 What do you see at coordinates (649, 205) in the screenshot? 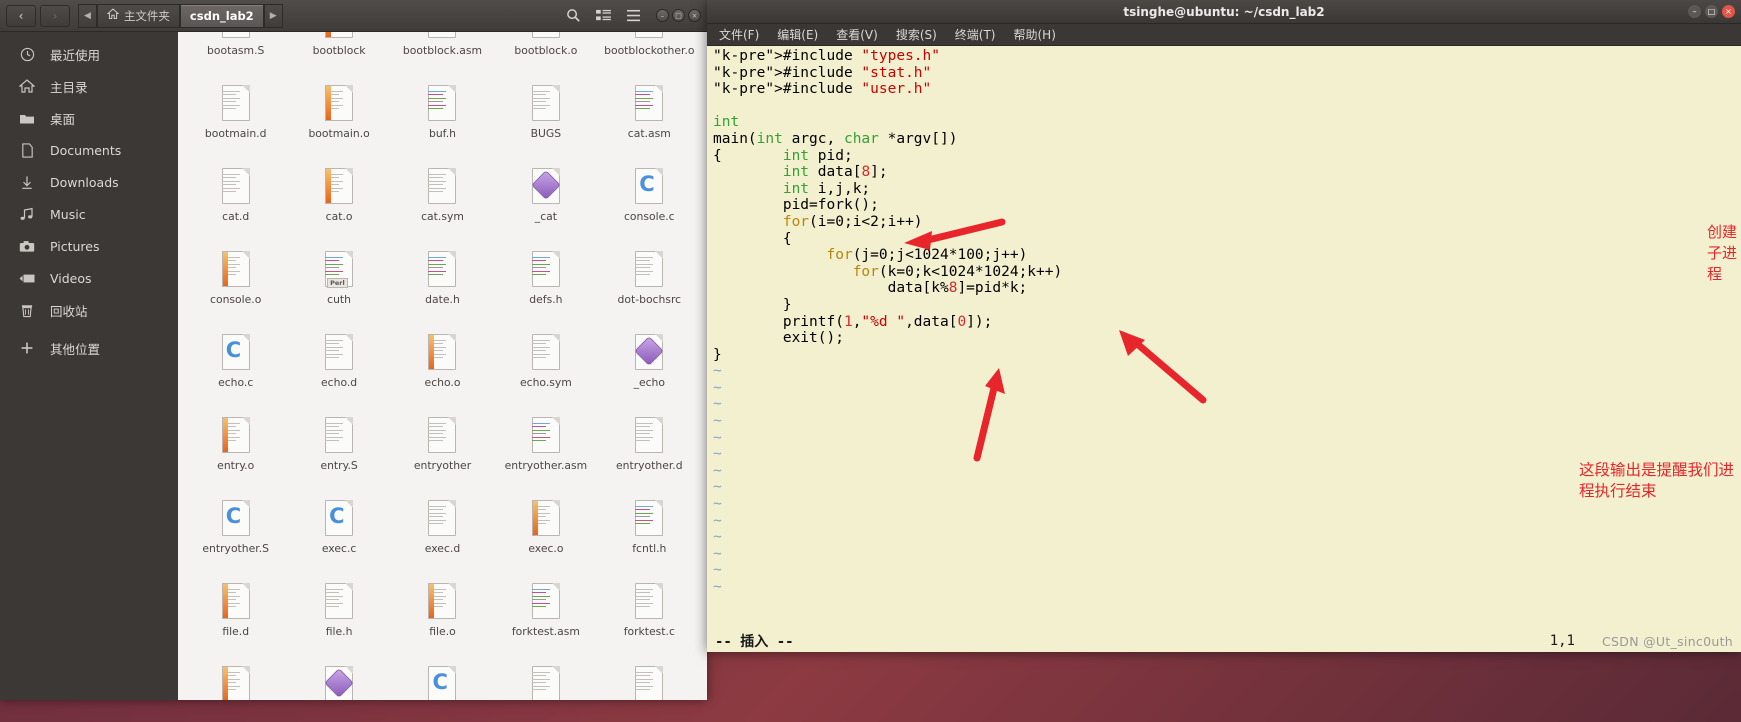
I see `file-item: Cconsole.c` at bounding box center [649, 205].